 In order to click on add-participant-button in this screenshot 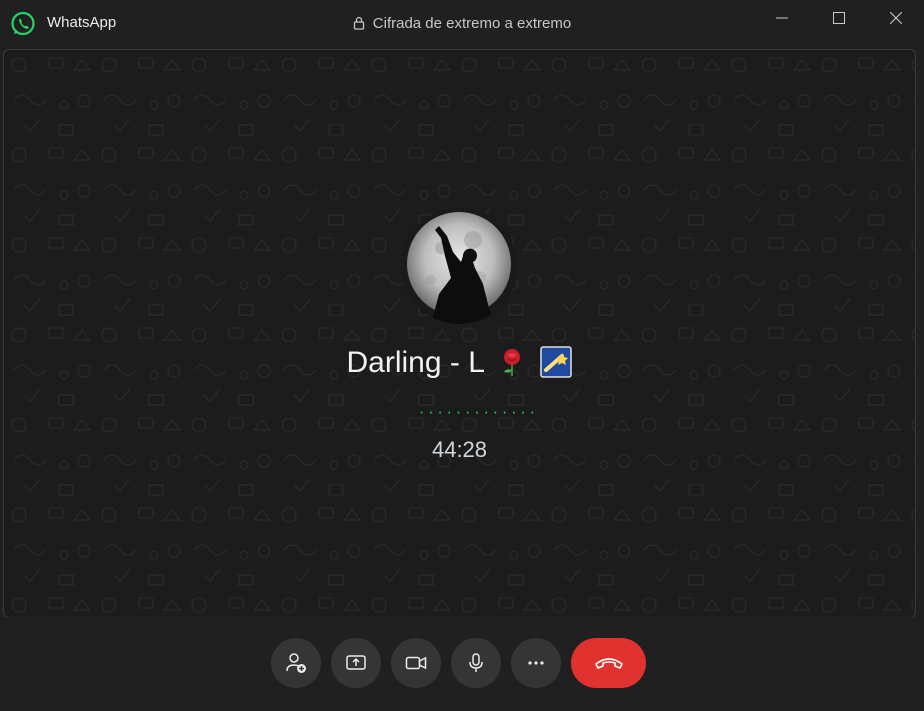, I will do `click(296, 663)`.